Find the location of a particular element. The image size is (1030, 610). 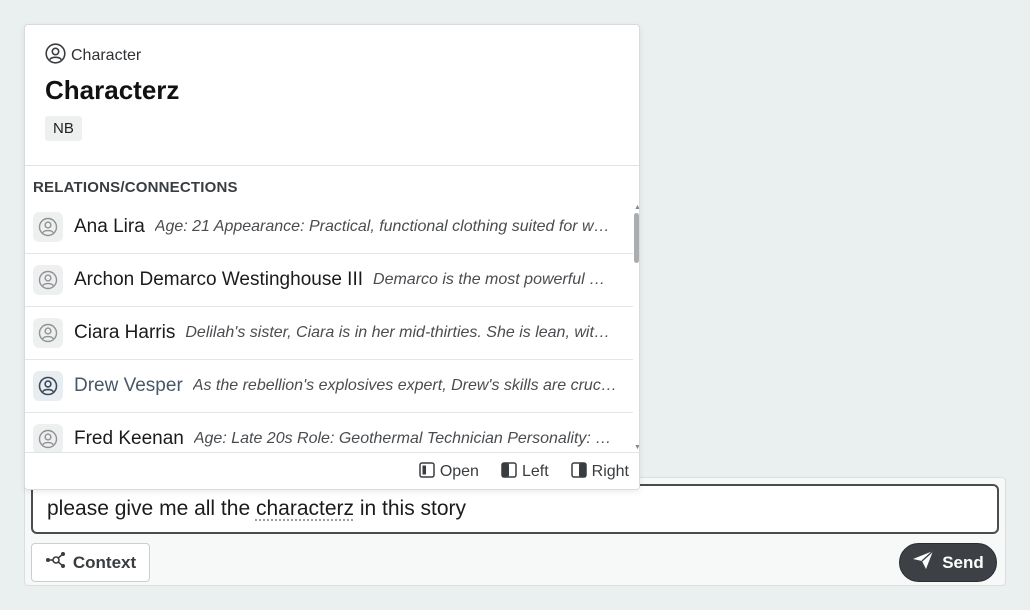

open-button: Open is located at coordinates (449, 472).